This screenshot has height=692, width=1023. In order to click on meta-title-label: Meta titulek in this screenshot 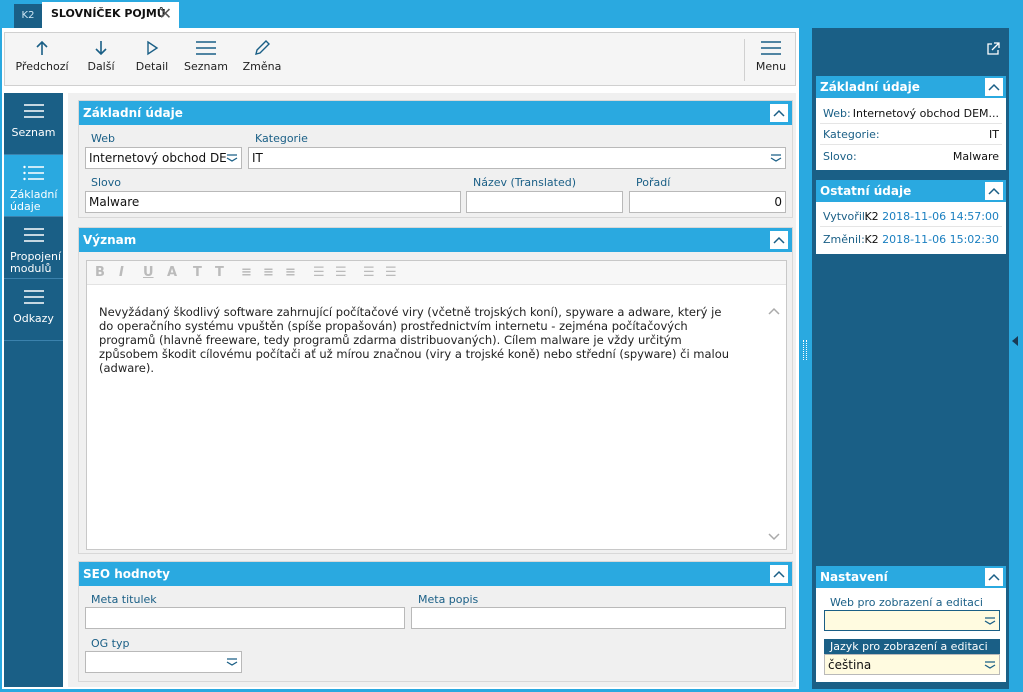, I will do `click(124, 599)`.